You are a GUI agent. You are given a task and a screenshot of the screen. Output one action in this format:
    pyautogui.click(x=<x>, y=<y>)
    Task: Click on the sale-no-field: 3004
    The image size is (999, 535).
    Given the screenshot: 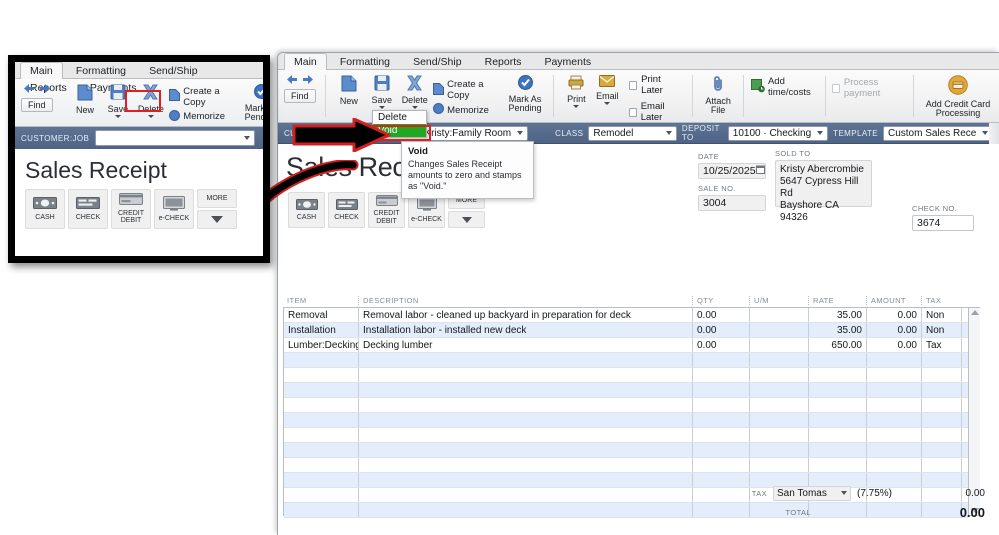 What is the action you would take?
    pyautogui.click(x=732, y=203)
    